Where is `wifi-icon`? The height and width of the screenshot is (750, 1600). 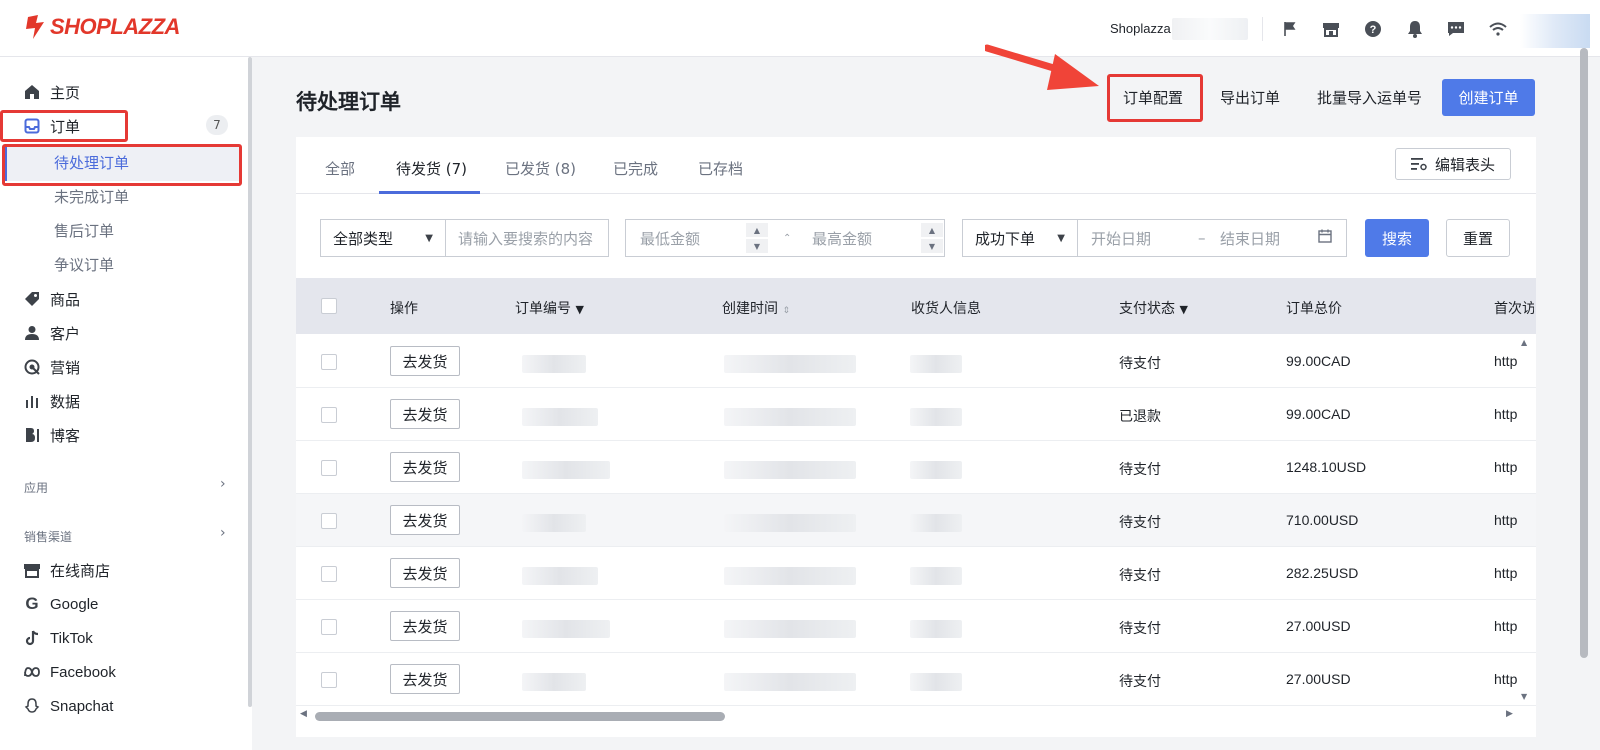
wifi-icon is located at coordinates (1498, 29).